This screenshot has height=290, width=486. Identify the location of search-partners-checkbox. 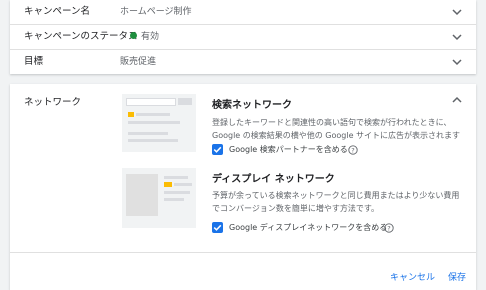
(217, 149).